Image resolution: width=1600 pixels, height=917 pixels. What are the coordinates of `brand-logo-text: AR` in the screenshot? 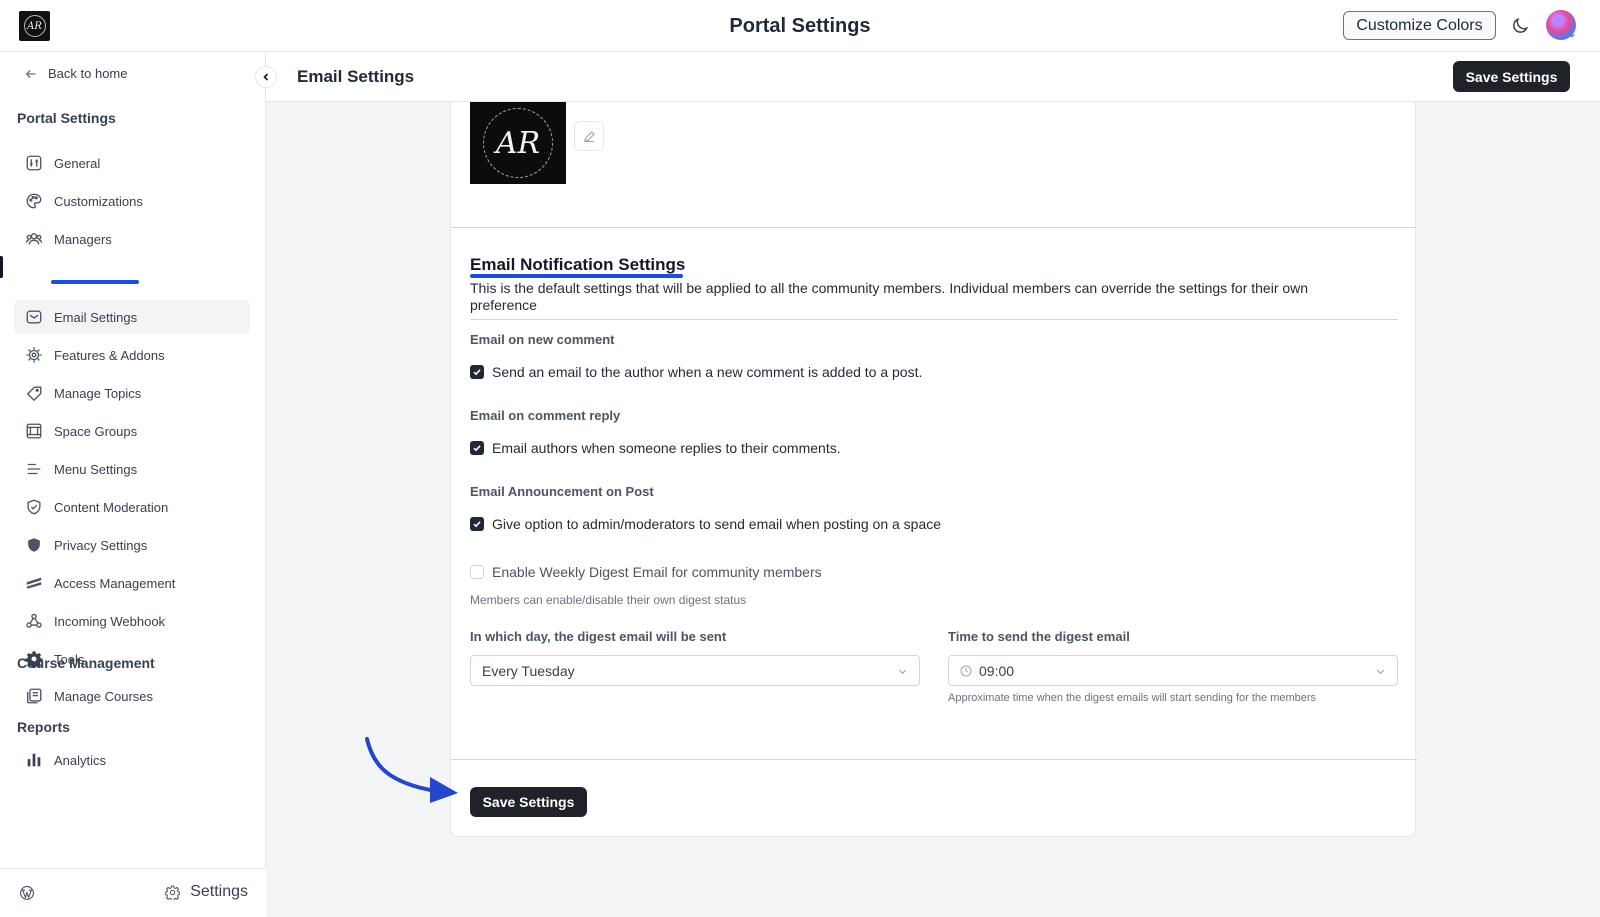 It's located at (518, 143).